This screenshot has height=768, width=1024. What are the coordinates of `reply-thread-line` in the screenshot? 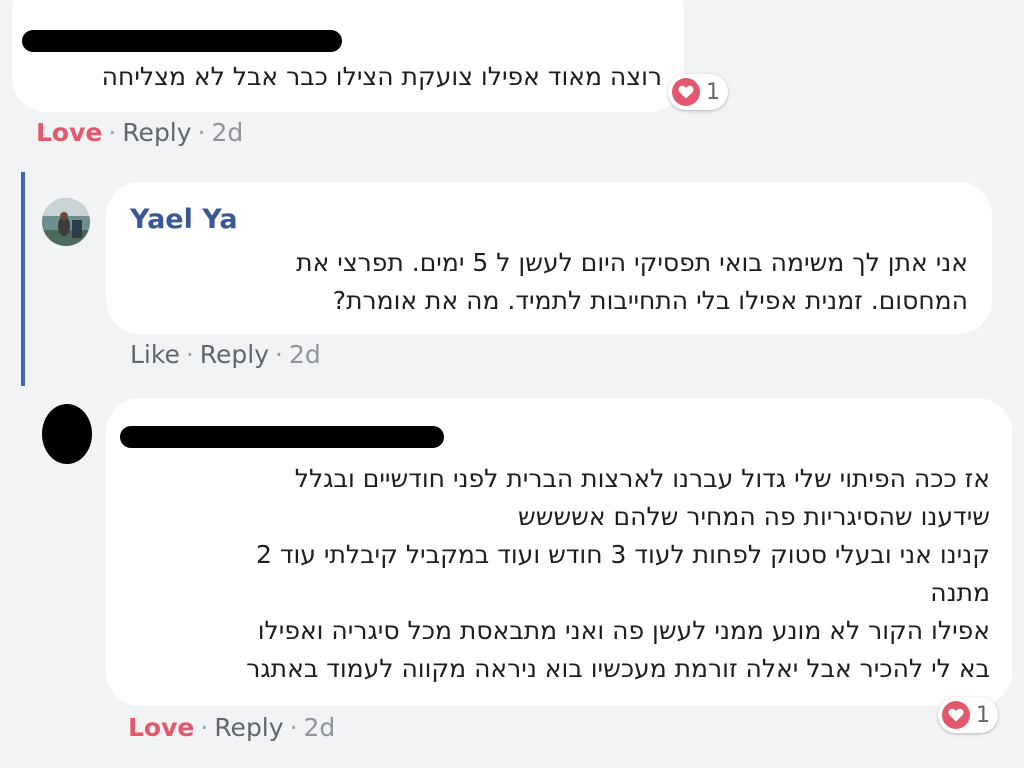 It's located at (23, 279).